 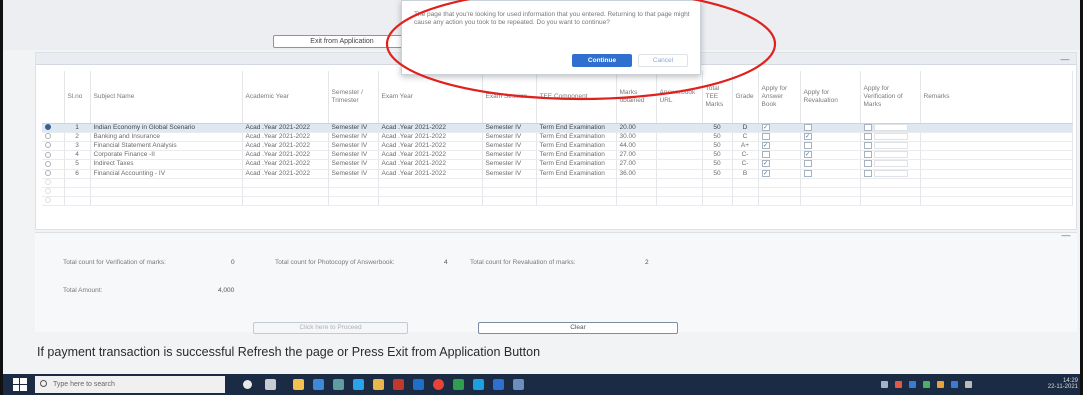 What do you see at coordinates (636, 137) in the screenshot?
I see `cell-marks: 30.00` at bounding box center [636, 137].